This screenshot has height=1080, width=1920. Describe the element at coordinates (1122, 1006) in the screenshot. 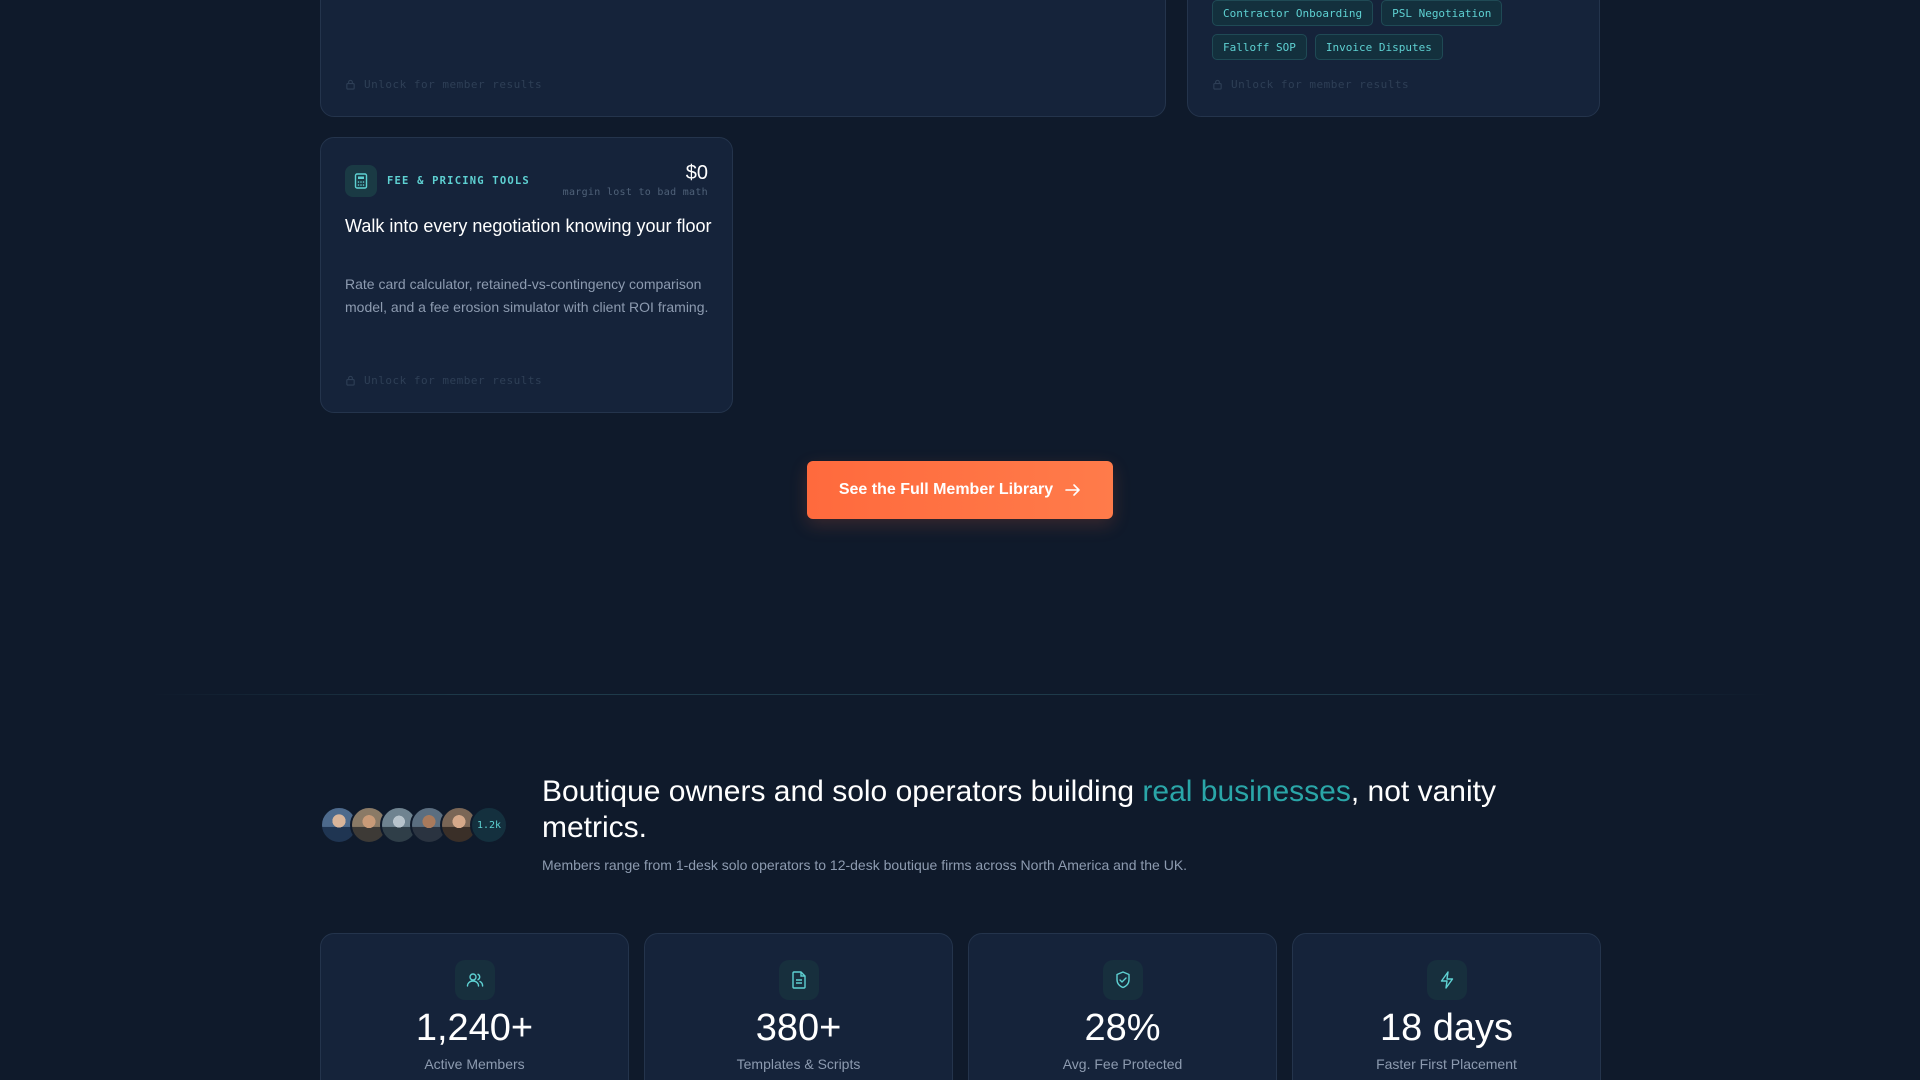

I see `stat-card-fee-protected: 28% Avg. Fee Protected` at that location.